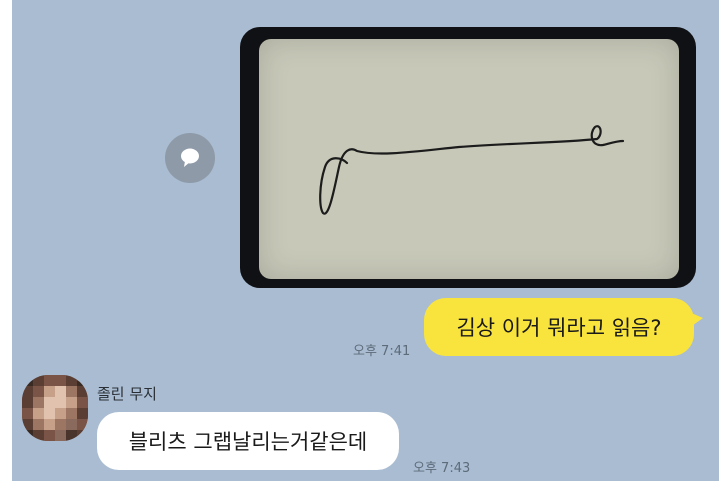  I want to click on avatar, so click(55, 408).